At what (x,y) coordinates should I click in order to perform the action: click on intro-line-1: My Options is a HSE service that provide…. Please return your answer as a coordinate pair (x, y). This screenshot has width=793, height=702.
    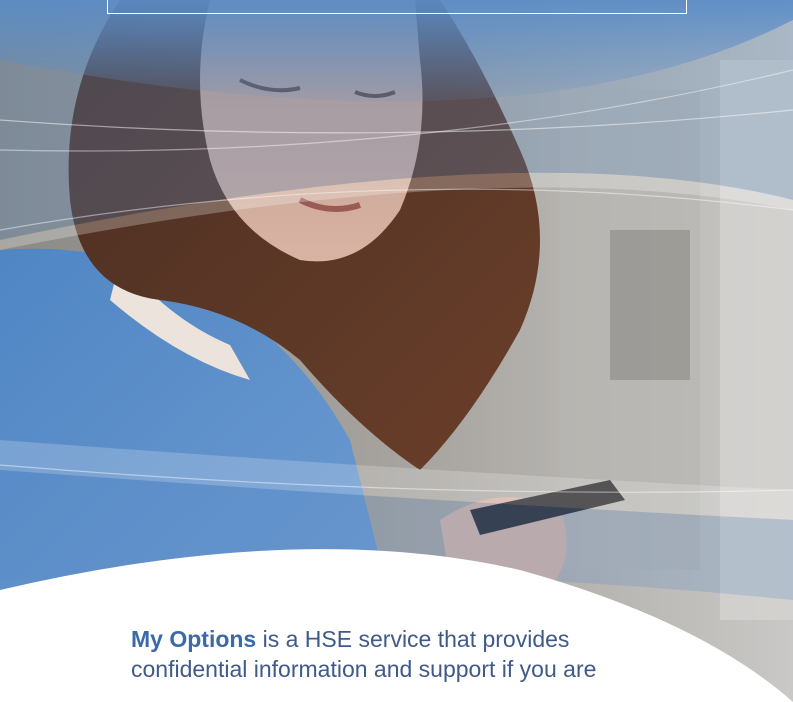
    Looking at the image, I should click on (451, 639).